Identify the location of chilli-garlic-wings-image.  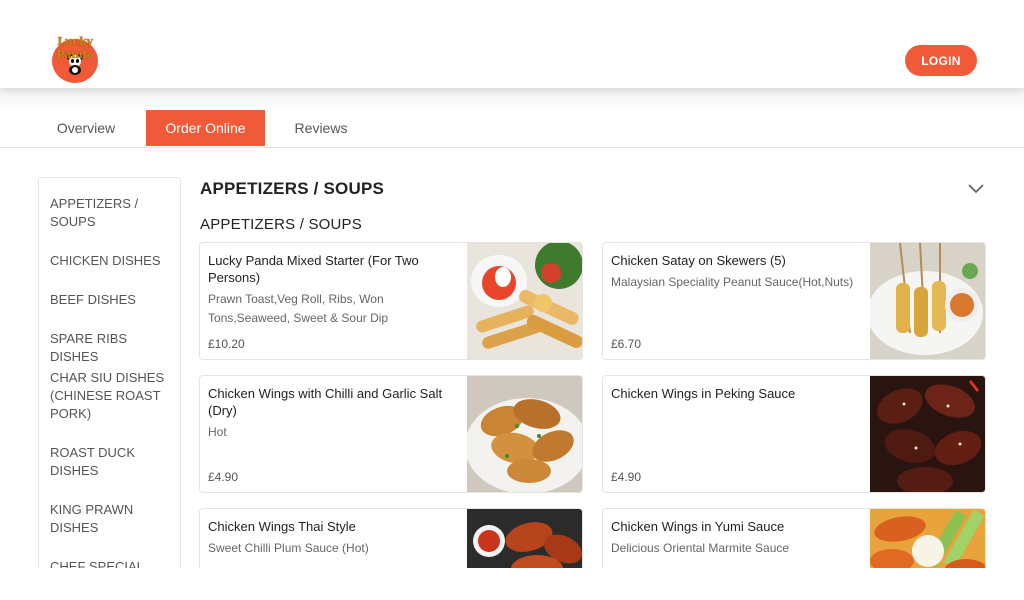
(524, 434).